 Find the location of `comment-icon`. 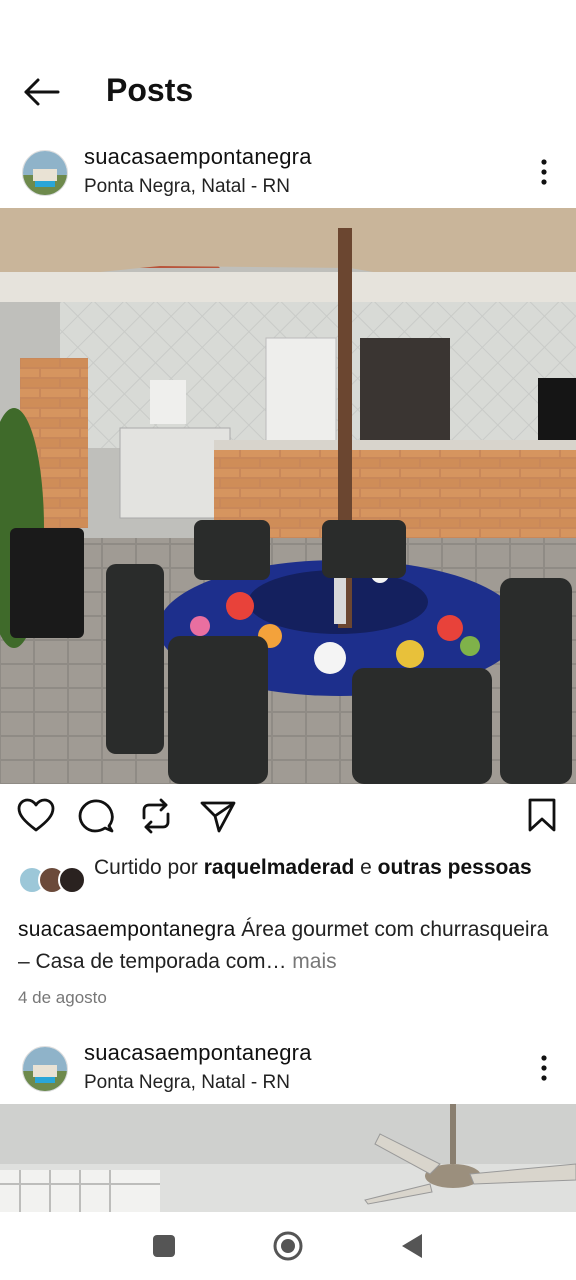

comment-icon is located at coordinates (96, 816).